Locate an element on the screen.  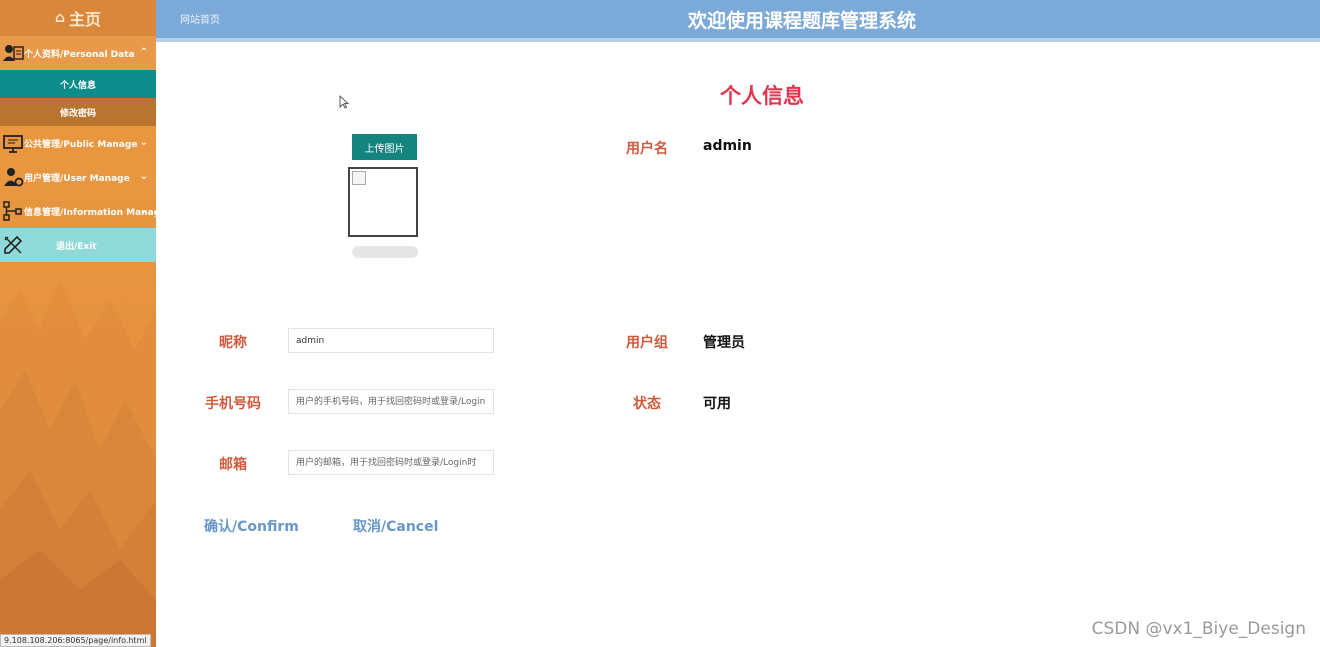
monitor-icon is located at coordinates (13, 144).